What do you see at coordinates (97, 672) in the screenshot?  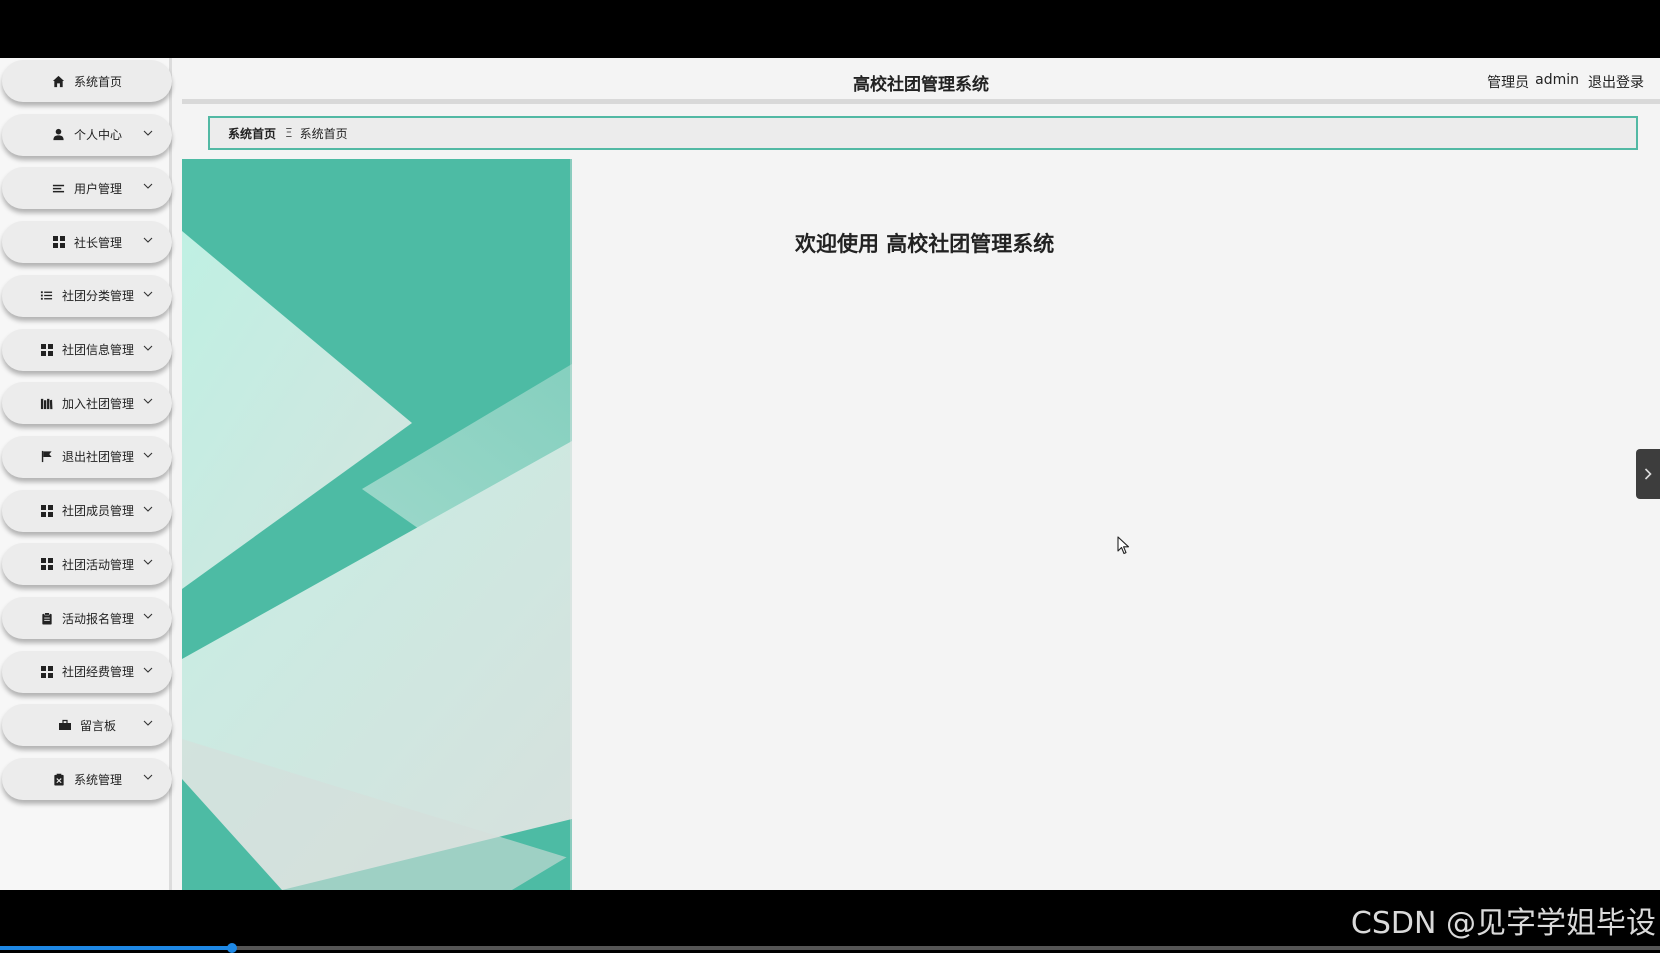 I see `sidebar-item-label: 社团经费管理` at bounding box center [97, 672].